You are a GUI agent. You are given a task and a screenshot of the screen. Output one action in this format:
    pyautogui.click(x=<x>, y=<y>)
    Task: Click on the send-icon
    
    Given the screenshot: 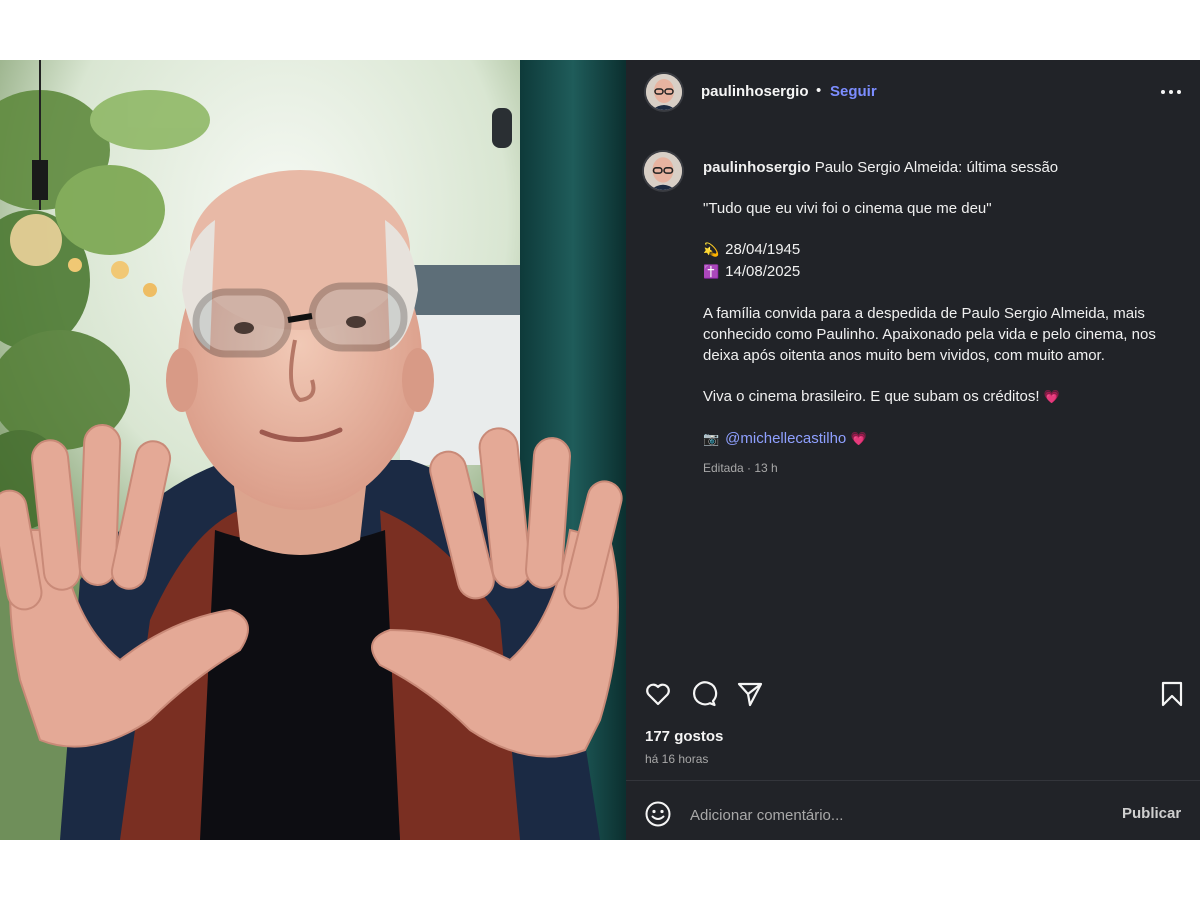 What is the action you would take?
    pyautogui.click(x=750, y=694)
    